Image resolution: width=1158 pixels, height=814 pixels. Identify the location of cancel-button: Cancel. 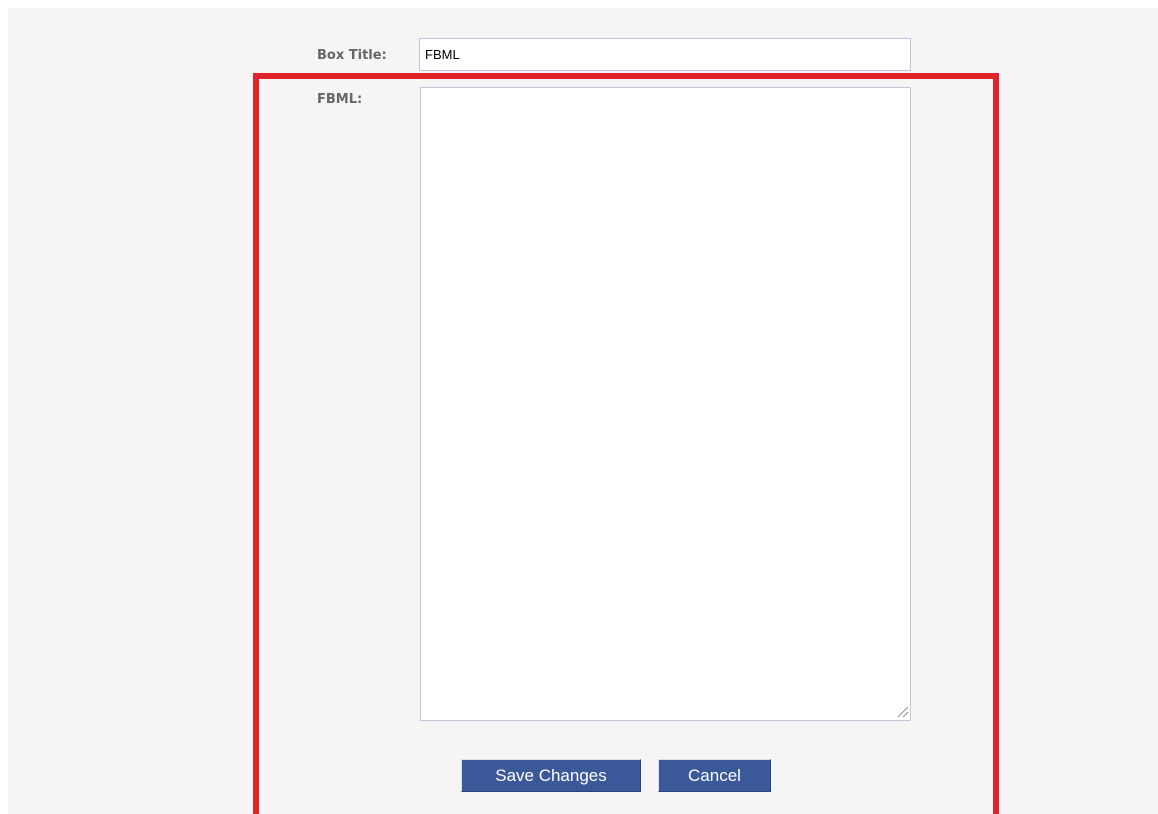
(714, 775).